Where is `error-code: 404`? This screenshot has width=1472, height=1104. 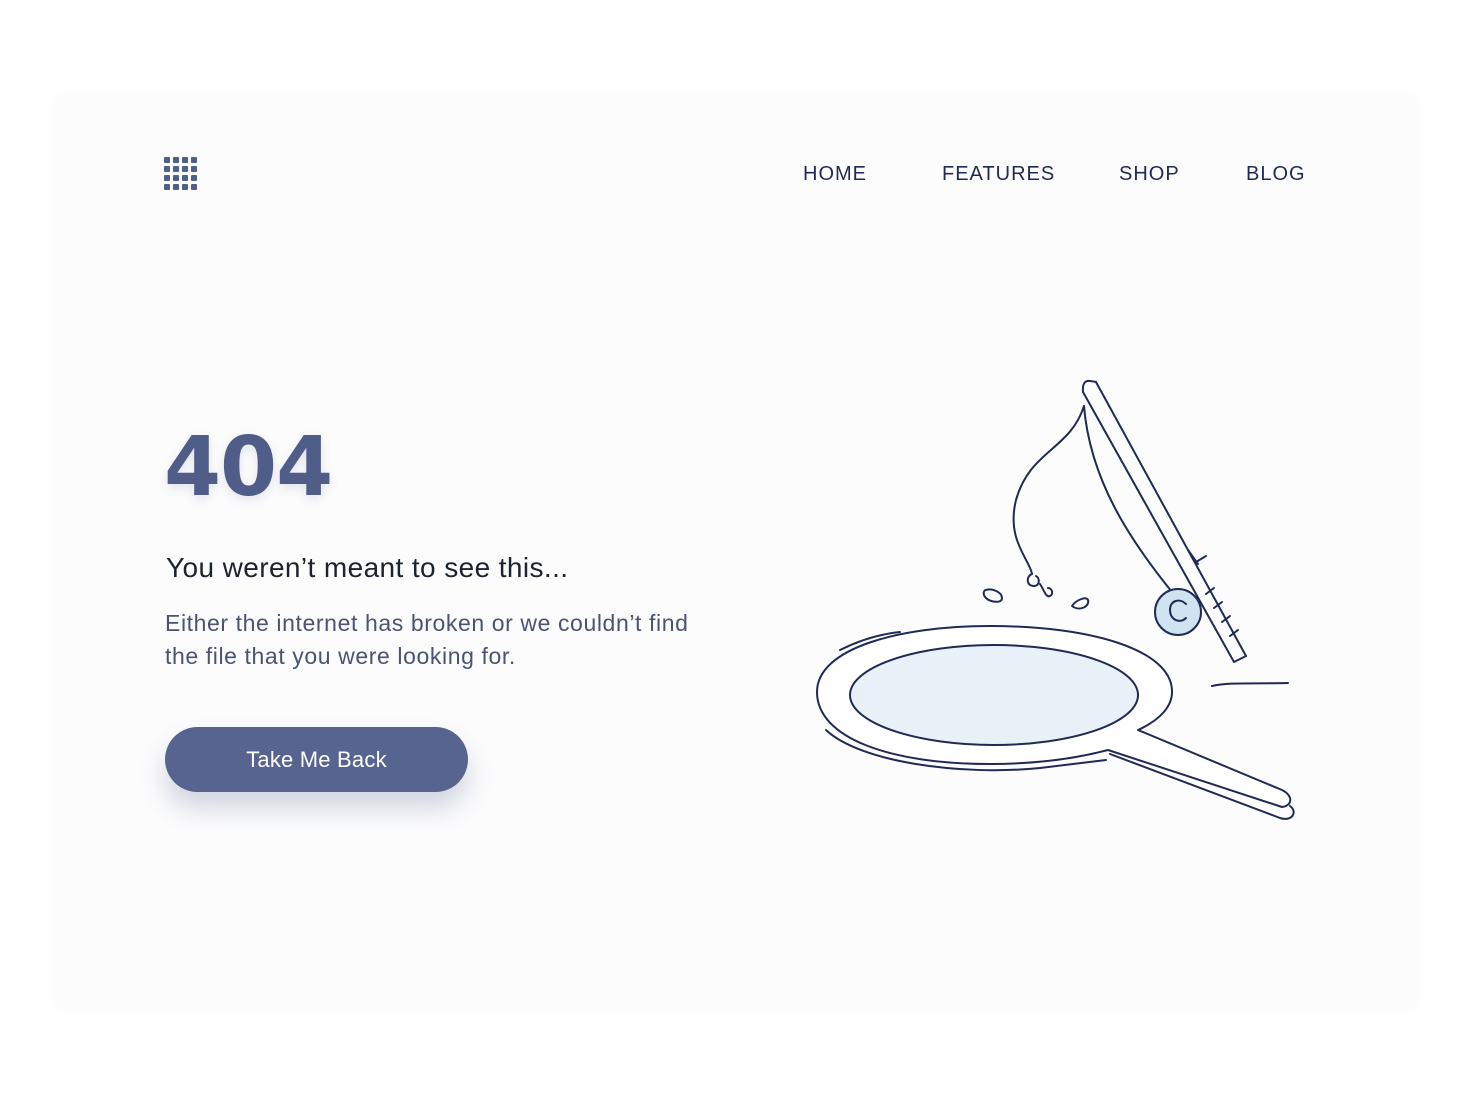 error-code: 404 is located at coordinates (248, 467).